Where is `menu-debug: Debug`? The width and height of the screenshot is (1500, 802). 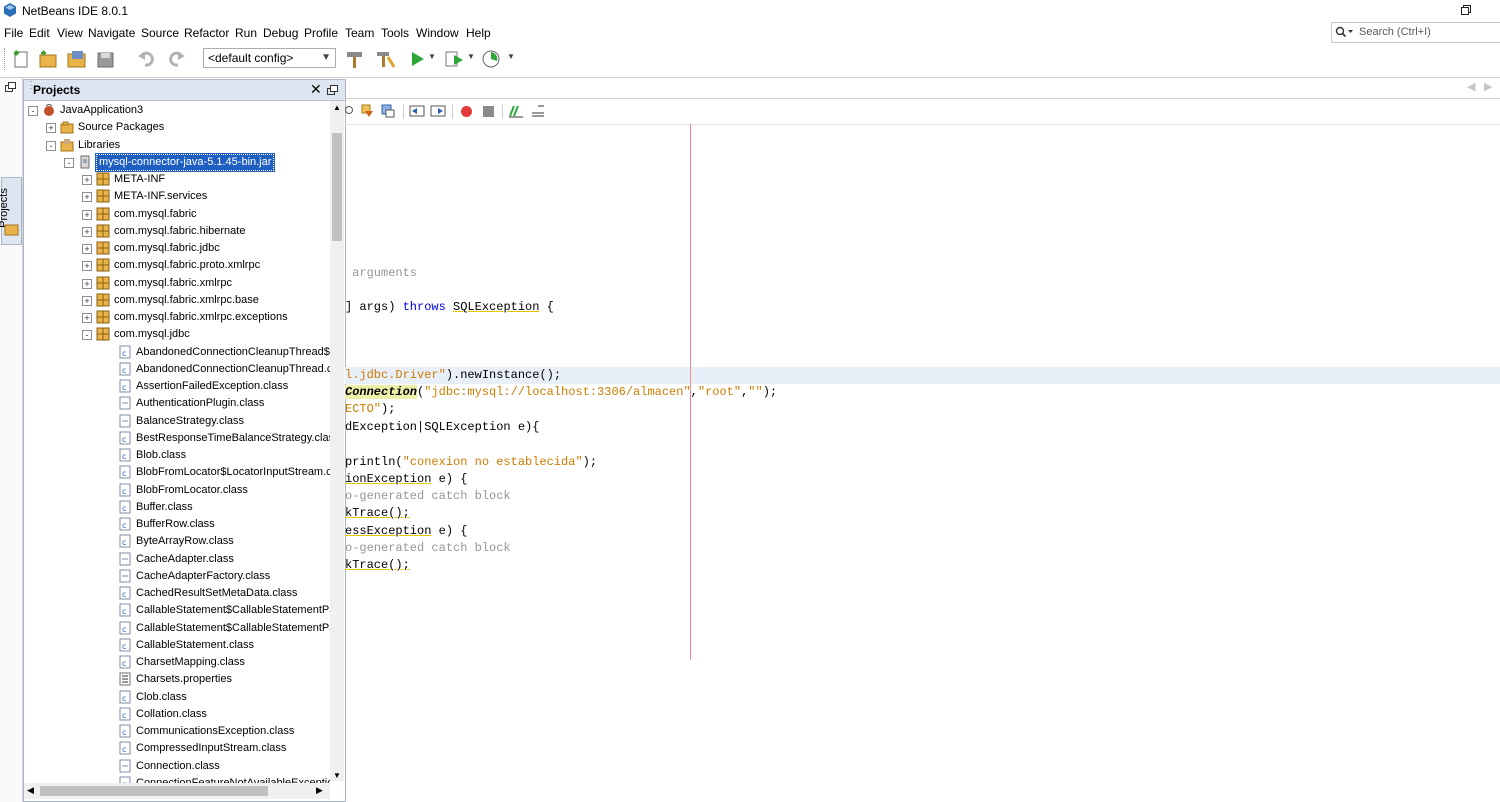 menu-debug: Debug is located at coordinates (280, 33).